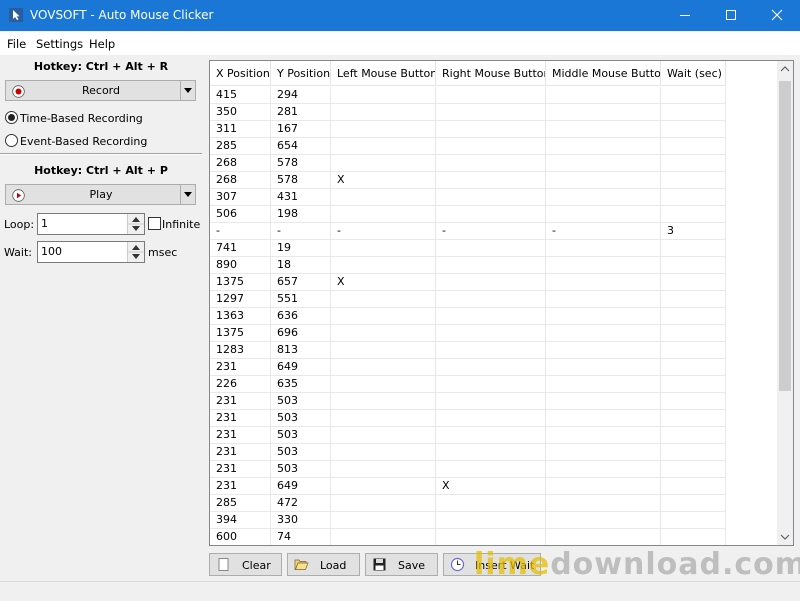 The height and width of the screenshot is (601, 800). What do you see at coordinates (383, 282) in the screenshot?
I see `cell-left-button: X` at bounding box center [383, 282].